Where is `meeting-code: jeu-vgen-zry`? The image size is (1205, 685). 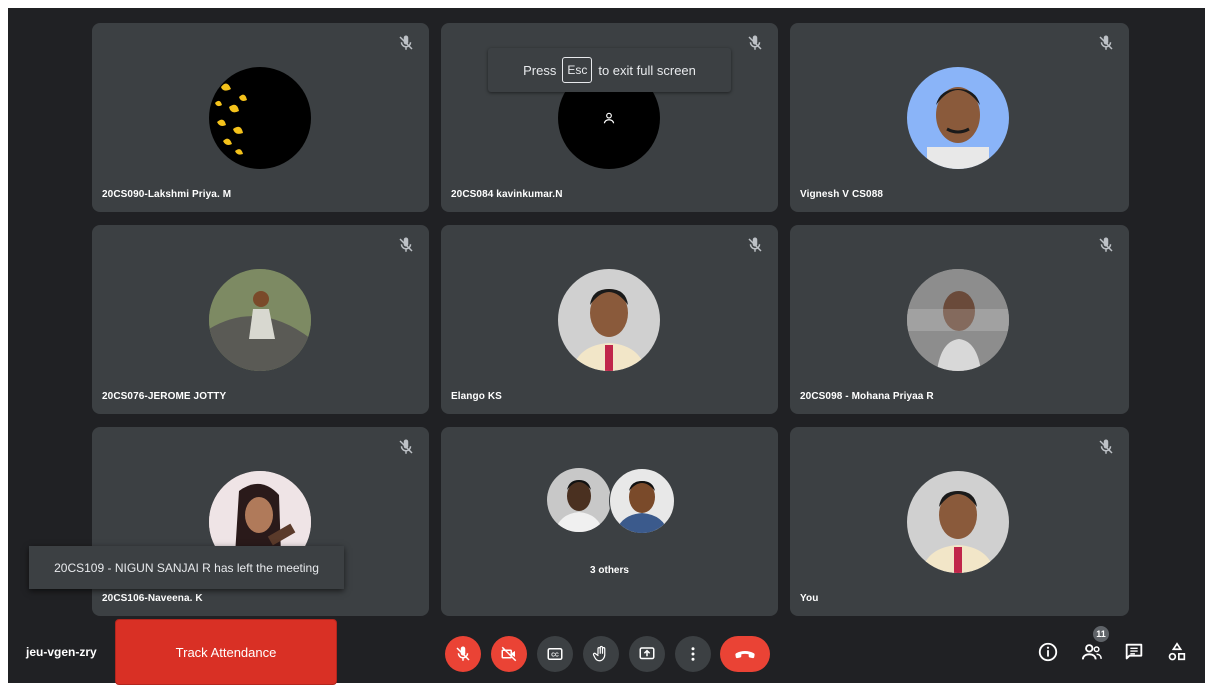 meeting-code: jeu-vgen-zry is located at coordinates (61, 652).